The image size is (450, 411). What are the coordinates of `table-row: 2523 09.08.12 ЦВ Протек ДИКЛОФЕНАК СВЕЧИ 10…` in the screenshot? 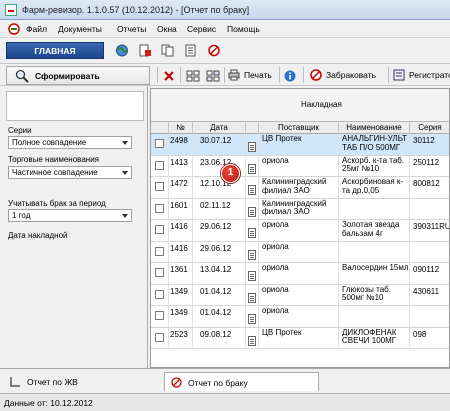 It's located at (300, 338).